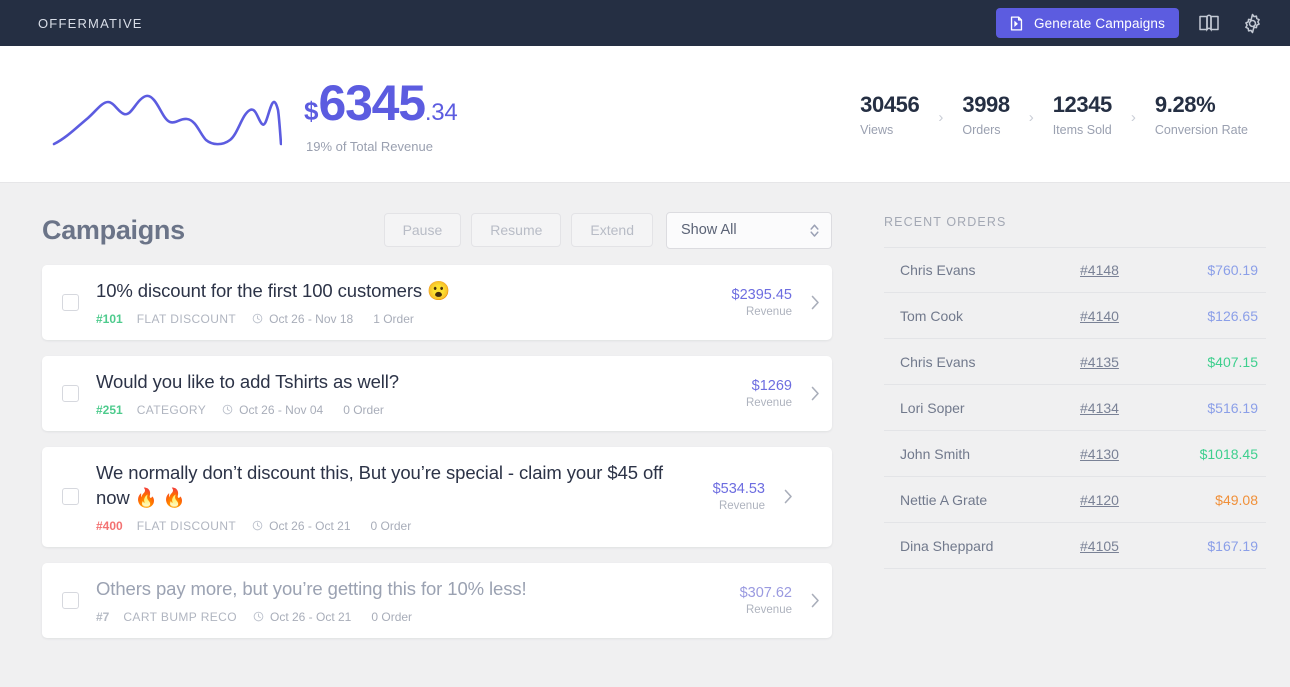 This screenshot has height=687, width=1290. What do you see at coordinates (1125, 362) in the screenshot?
I see `order-id-link: #4135` at bounding box center [1125, 362].